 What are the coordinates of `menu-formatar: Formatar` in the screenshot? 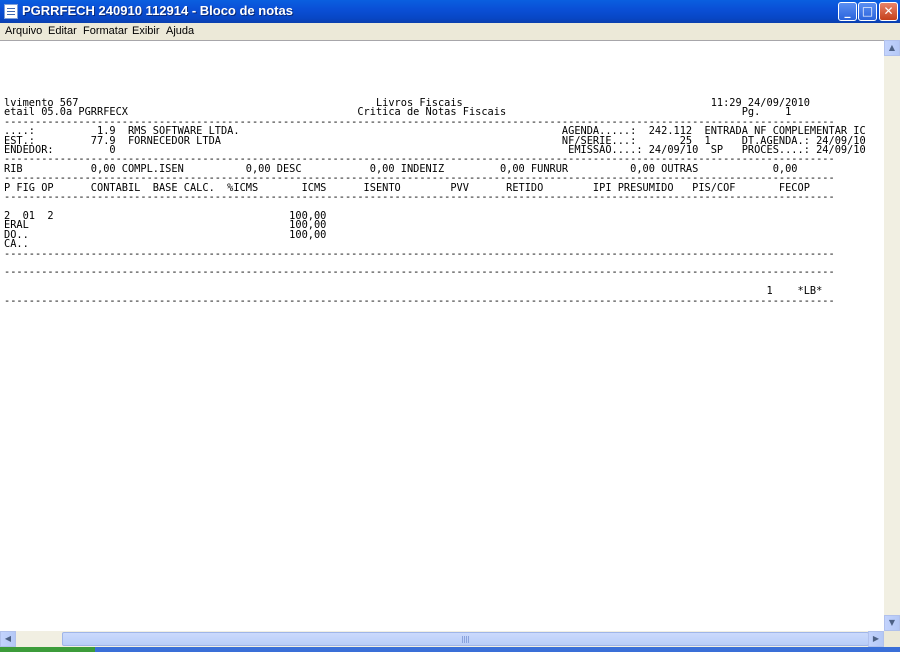 It's located at (105, 31).